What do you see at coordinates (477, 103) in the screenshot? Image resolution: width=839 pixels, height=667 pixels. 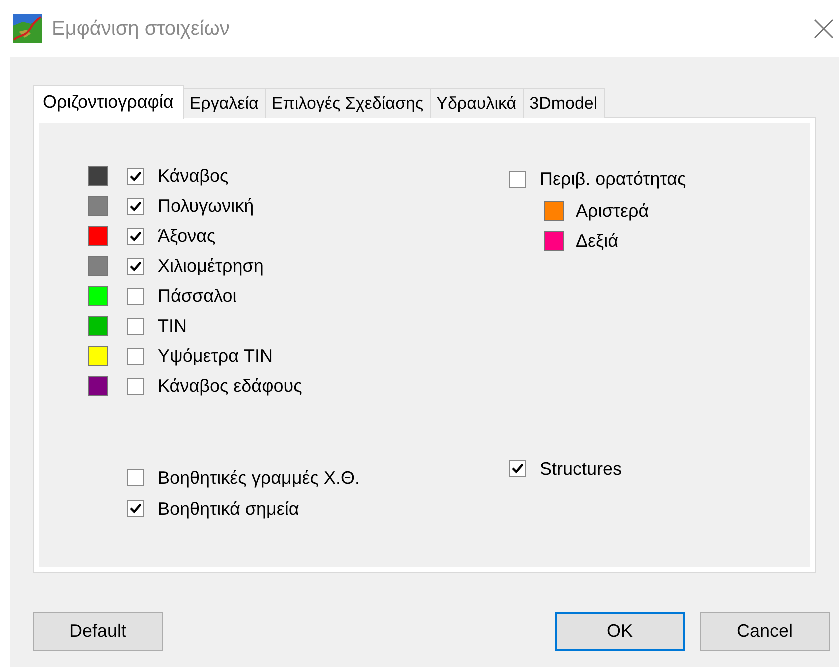 I see `tab: Υδραυλικά` at bounding box center [477, 103].